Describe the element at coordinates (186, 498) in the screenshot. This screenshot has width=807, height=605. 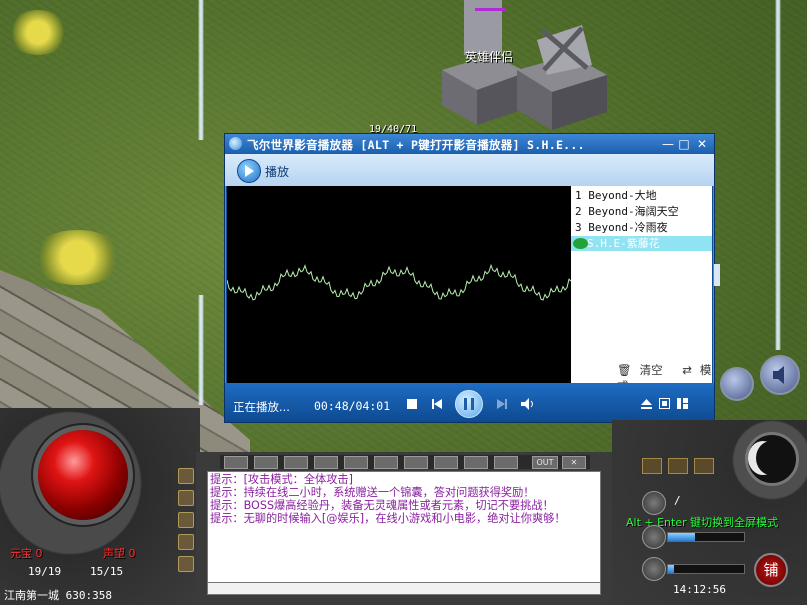
I see `bag-icon` at that location.